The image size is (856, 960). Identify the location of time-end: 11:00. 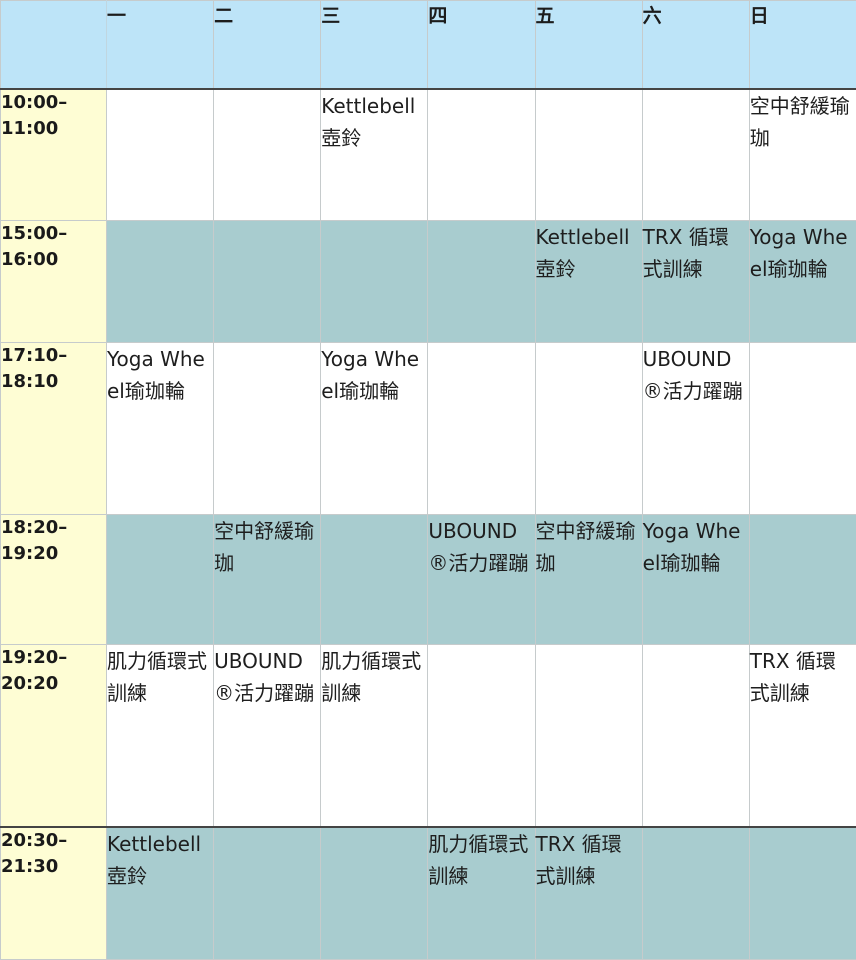
(53, 129).